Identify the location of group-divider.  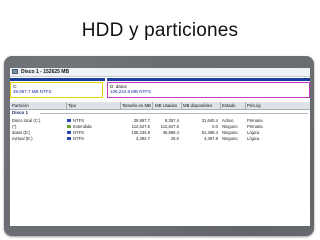
(174, 113).